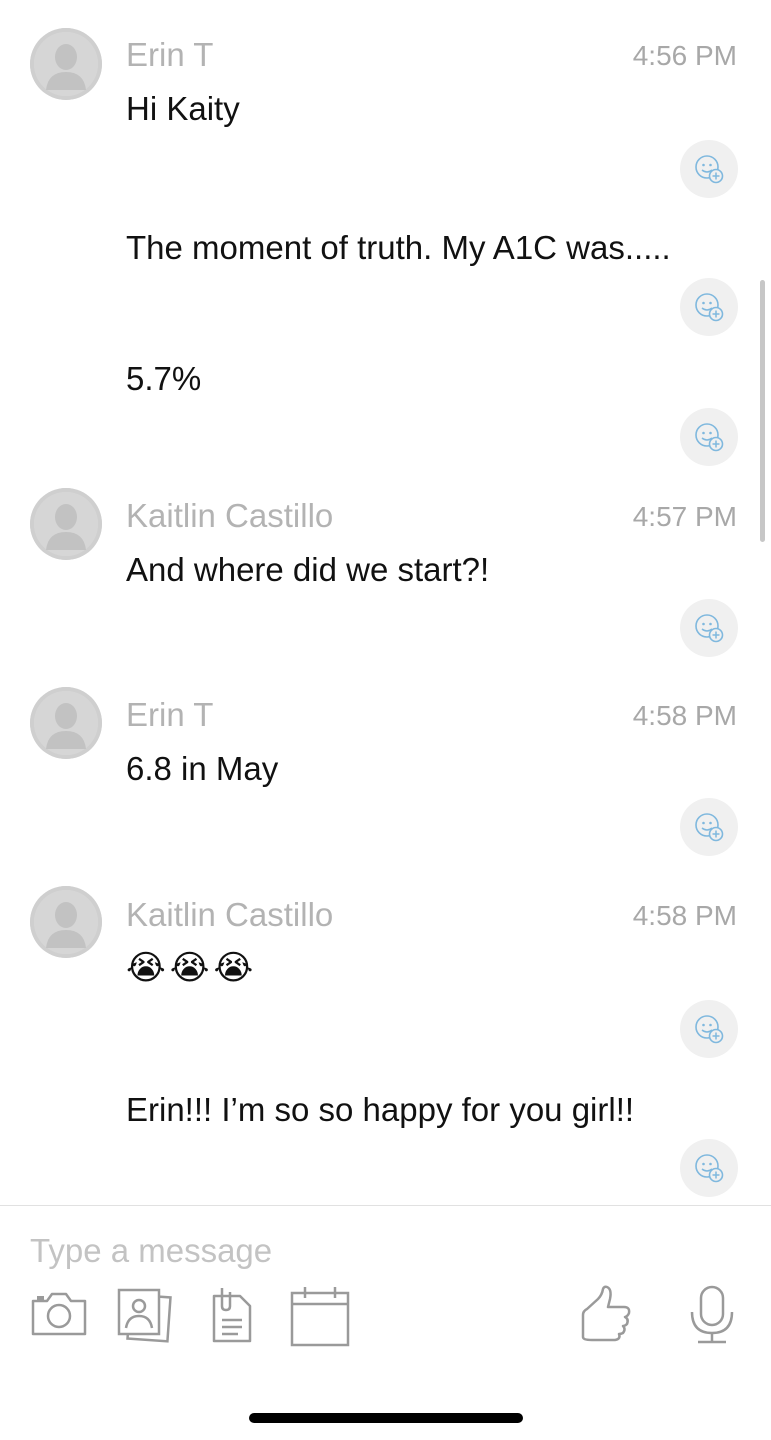 Image resolution: width=771 pixels, height=1440 pixels. Describe the element at coordinates (380, 1109) in the screenshot. I see `message-text: Erin!!! I’m so so happy for you girl!!` at that location.